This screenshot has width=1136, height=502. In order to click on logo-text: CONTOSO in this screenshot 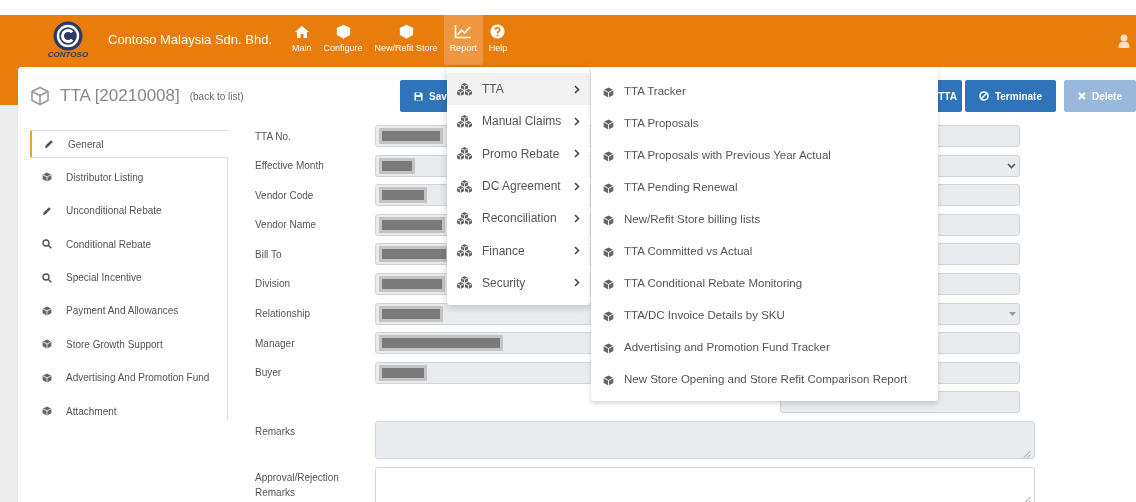, I will do `click(68, 55)`.